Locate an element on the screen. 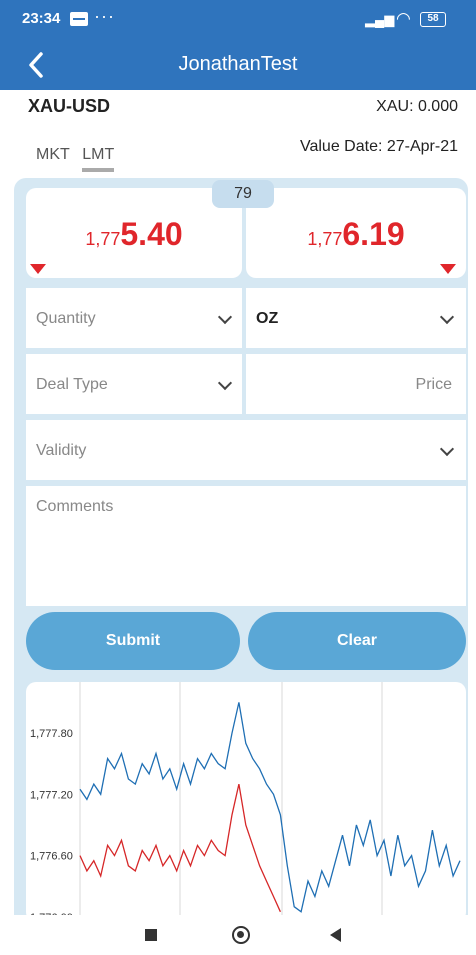 This screenshot has width=476, height=955. app-bar: JonathanTest is located at coordinates (238, 65).